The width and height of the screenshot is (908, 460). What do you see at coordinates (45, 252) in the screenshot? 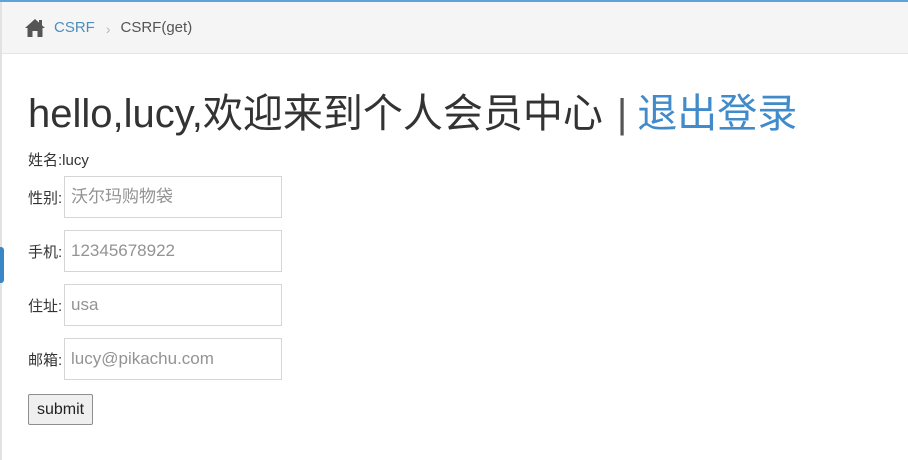
I see `phone-label: 手机:` at bounding box center [45, 252].